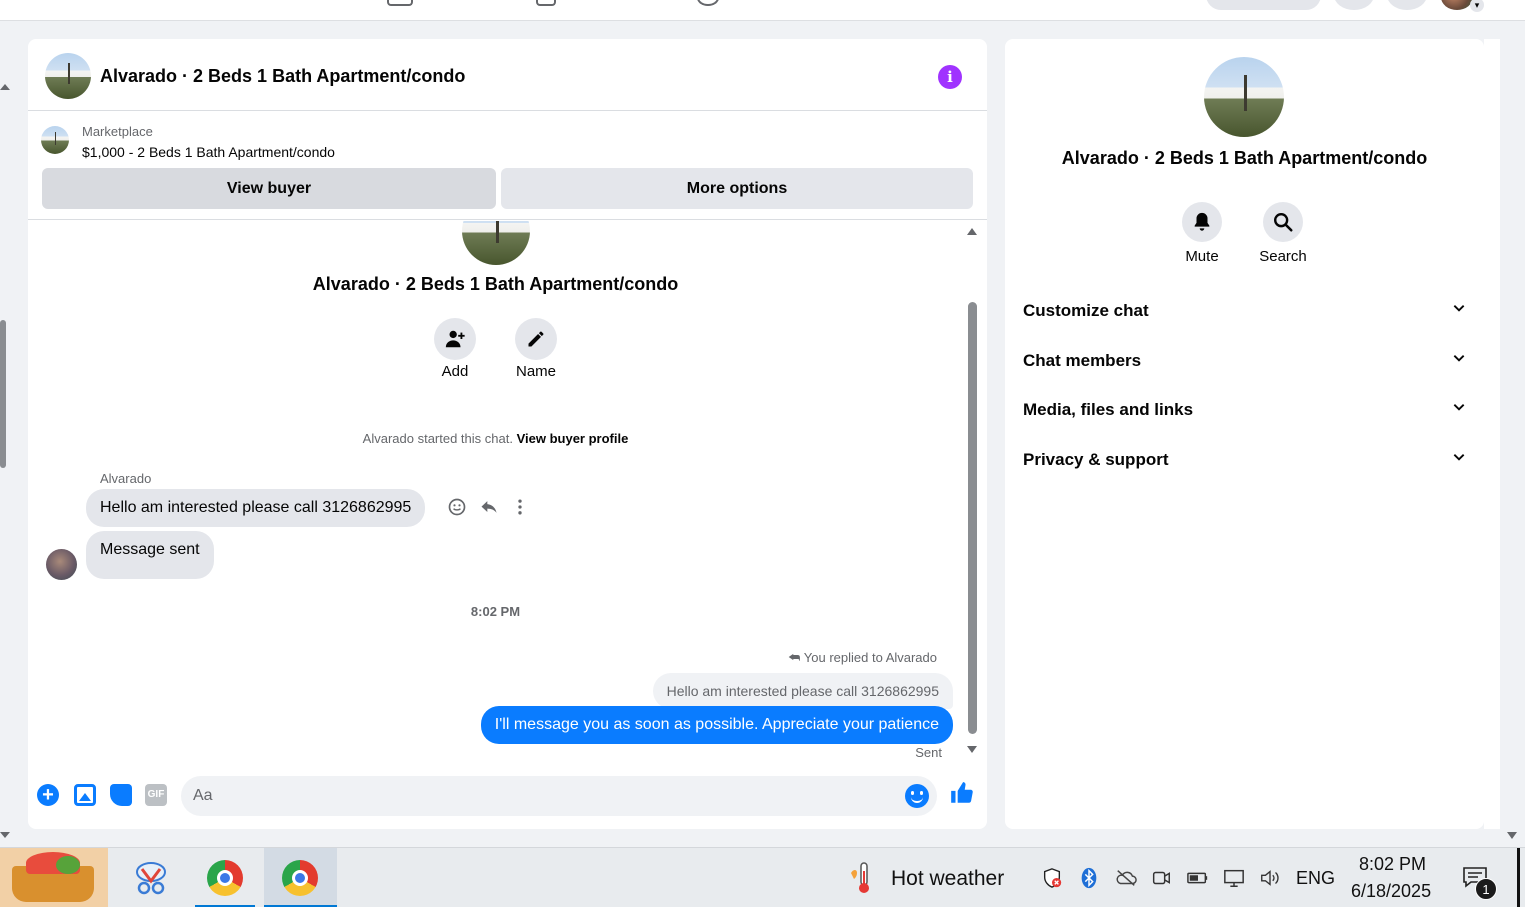  Describe the element at coordinates (5, 87) in the screenshot. I see `scroll-up-arrow-icon` at that location.